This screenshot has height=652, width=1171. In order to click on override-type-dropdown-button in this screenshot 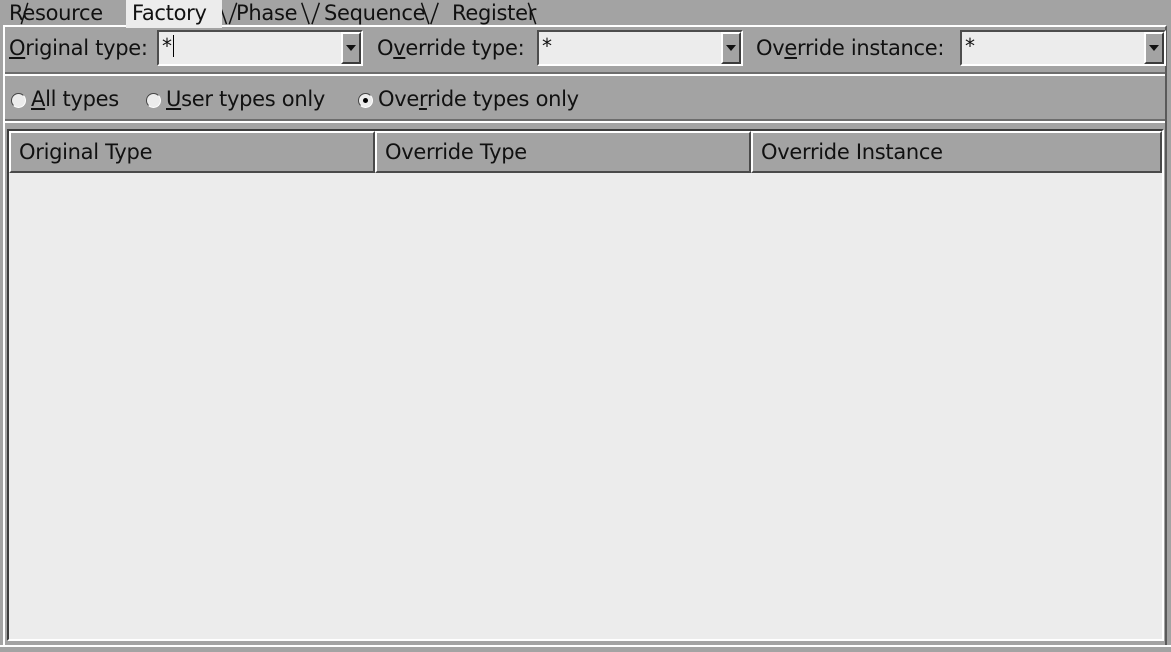, I will do `click(731, 48)`.